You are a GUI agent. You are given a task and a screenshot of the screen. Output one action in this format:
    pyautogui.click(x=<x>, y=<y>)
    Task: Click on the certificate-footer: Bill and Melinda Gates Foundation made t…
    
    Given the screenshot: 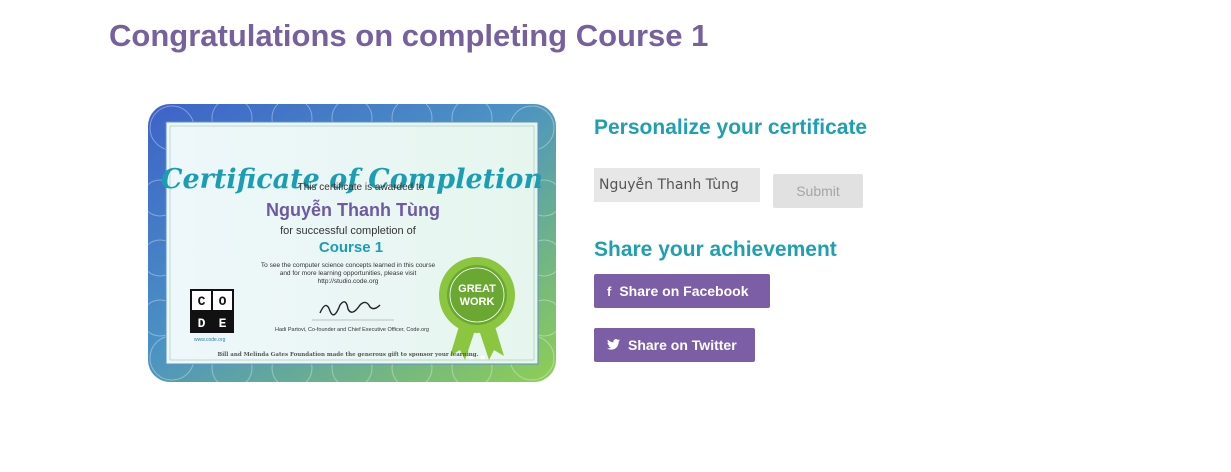 What is the action you would take?
    pyautogui.click(x=347, y=355)
    